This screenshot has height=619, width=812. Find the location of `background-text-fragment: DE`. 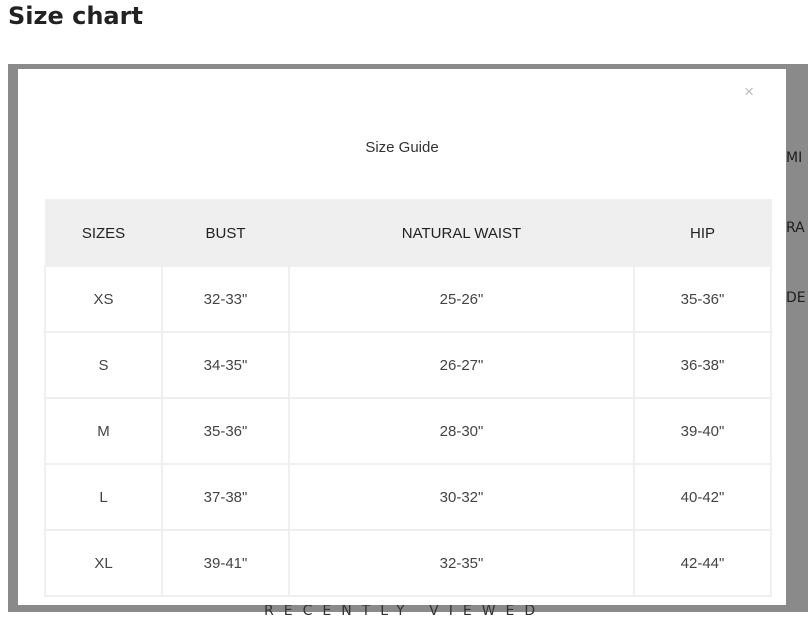

background-text-fragment: DE is located at coordinates (796, 298).